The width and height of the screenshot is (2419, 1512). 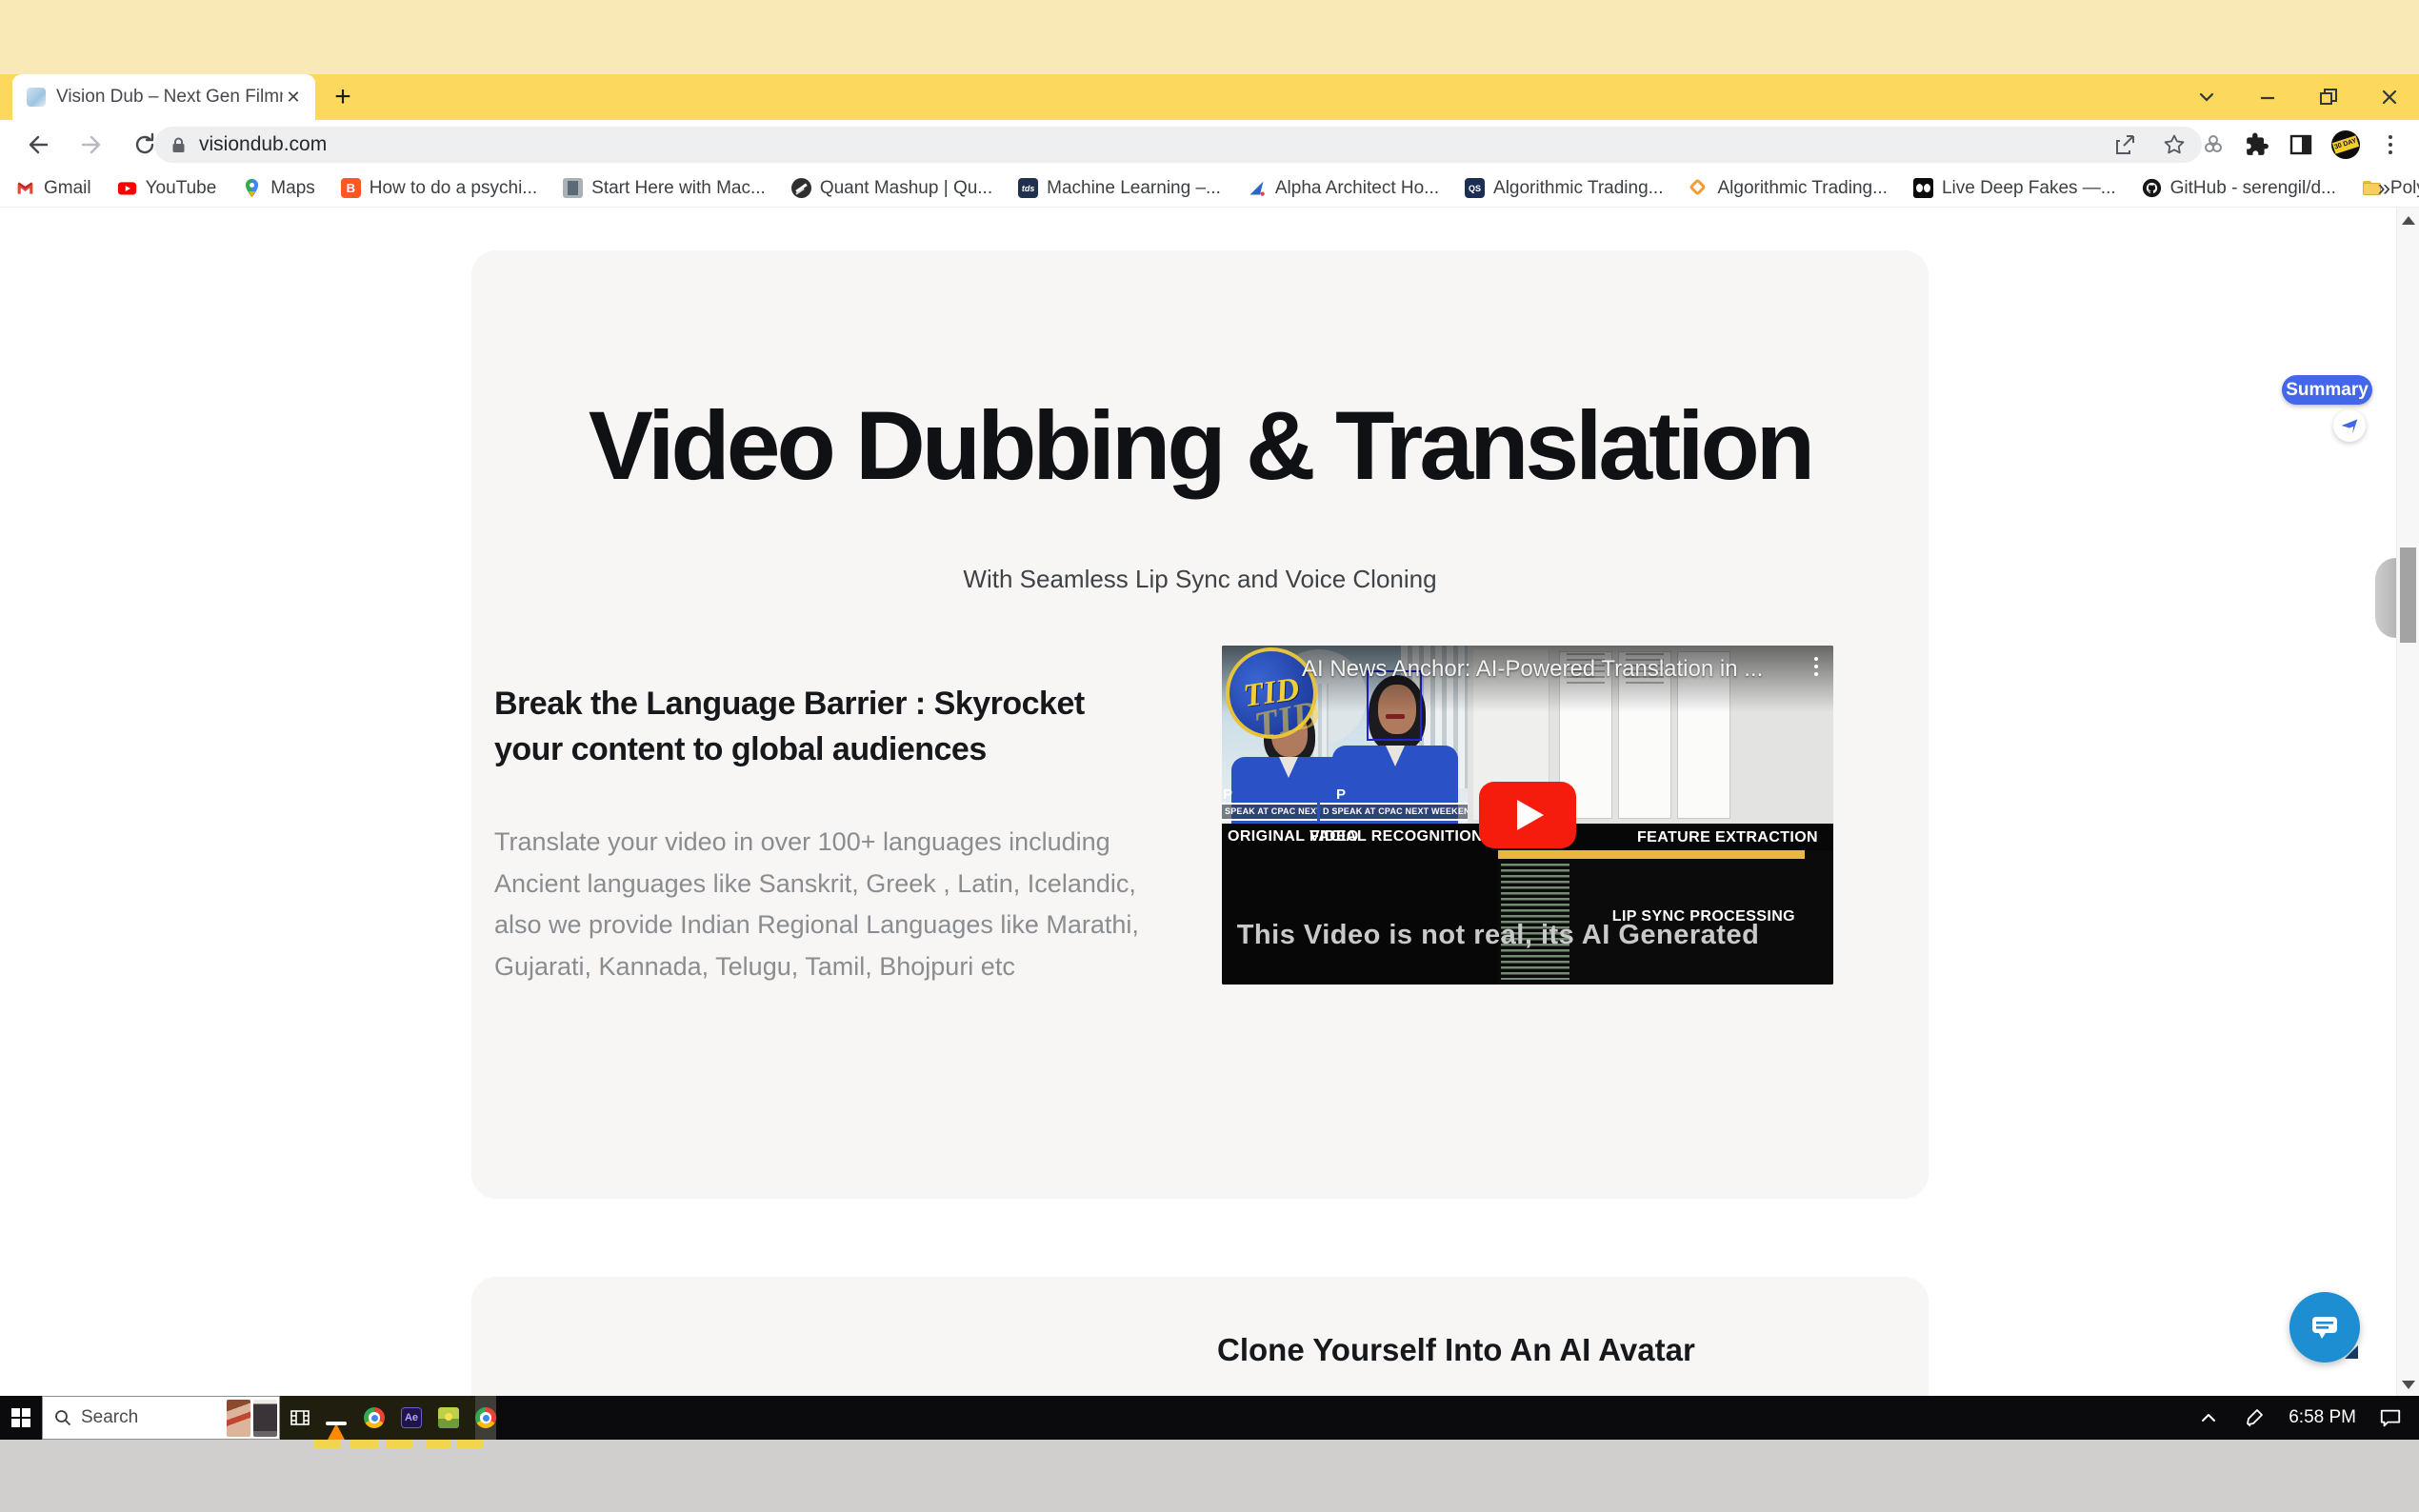 What do you see at coordinates (2257, 144) in the screenshot?
I see `extensions-puzzle-icon` at bounding box center [2257, 144].